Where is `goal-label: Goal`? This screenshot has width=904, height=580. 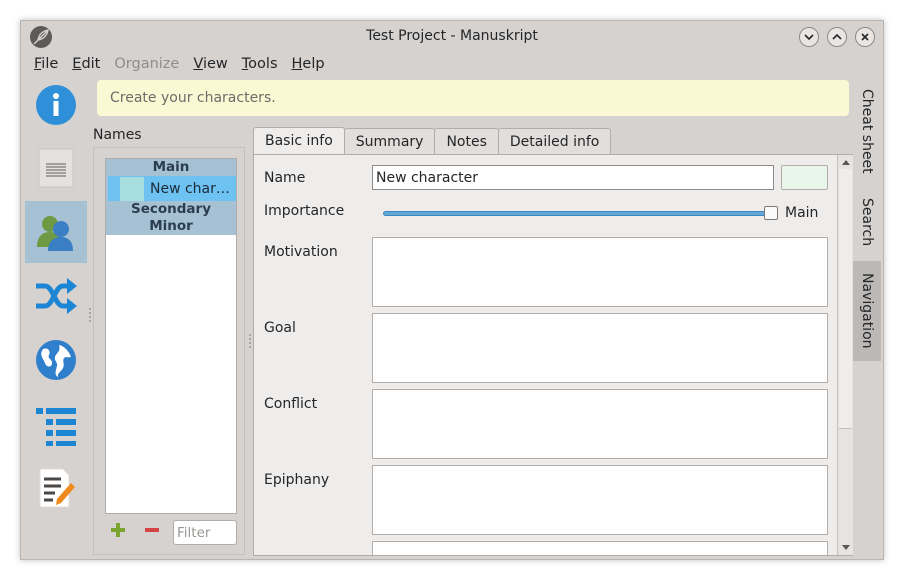 goal-label: Goal is located at coordinates (280, 328).